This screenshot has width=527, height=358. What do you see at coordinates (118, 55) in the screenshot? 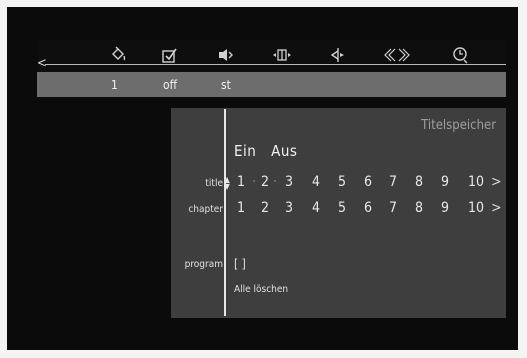
I see `paint-bucket-icon` at bounding box center [118, 55].